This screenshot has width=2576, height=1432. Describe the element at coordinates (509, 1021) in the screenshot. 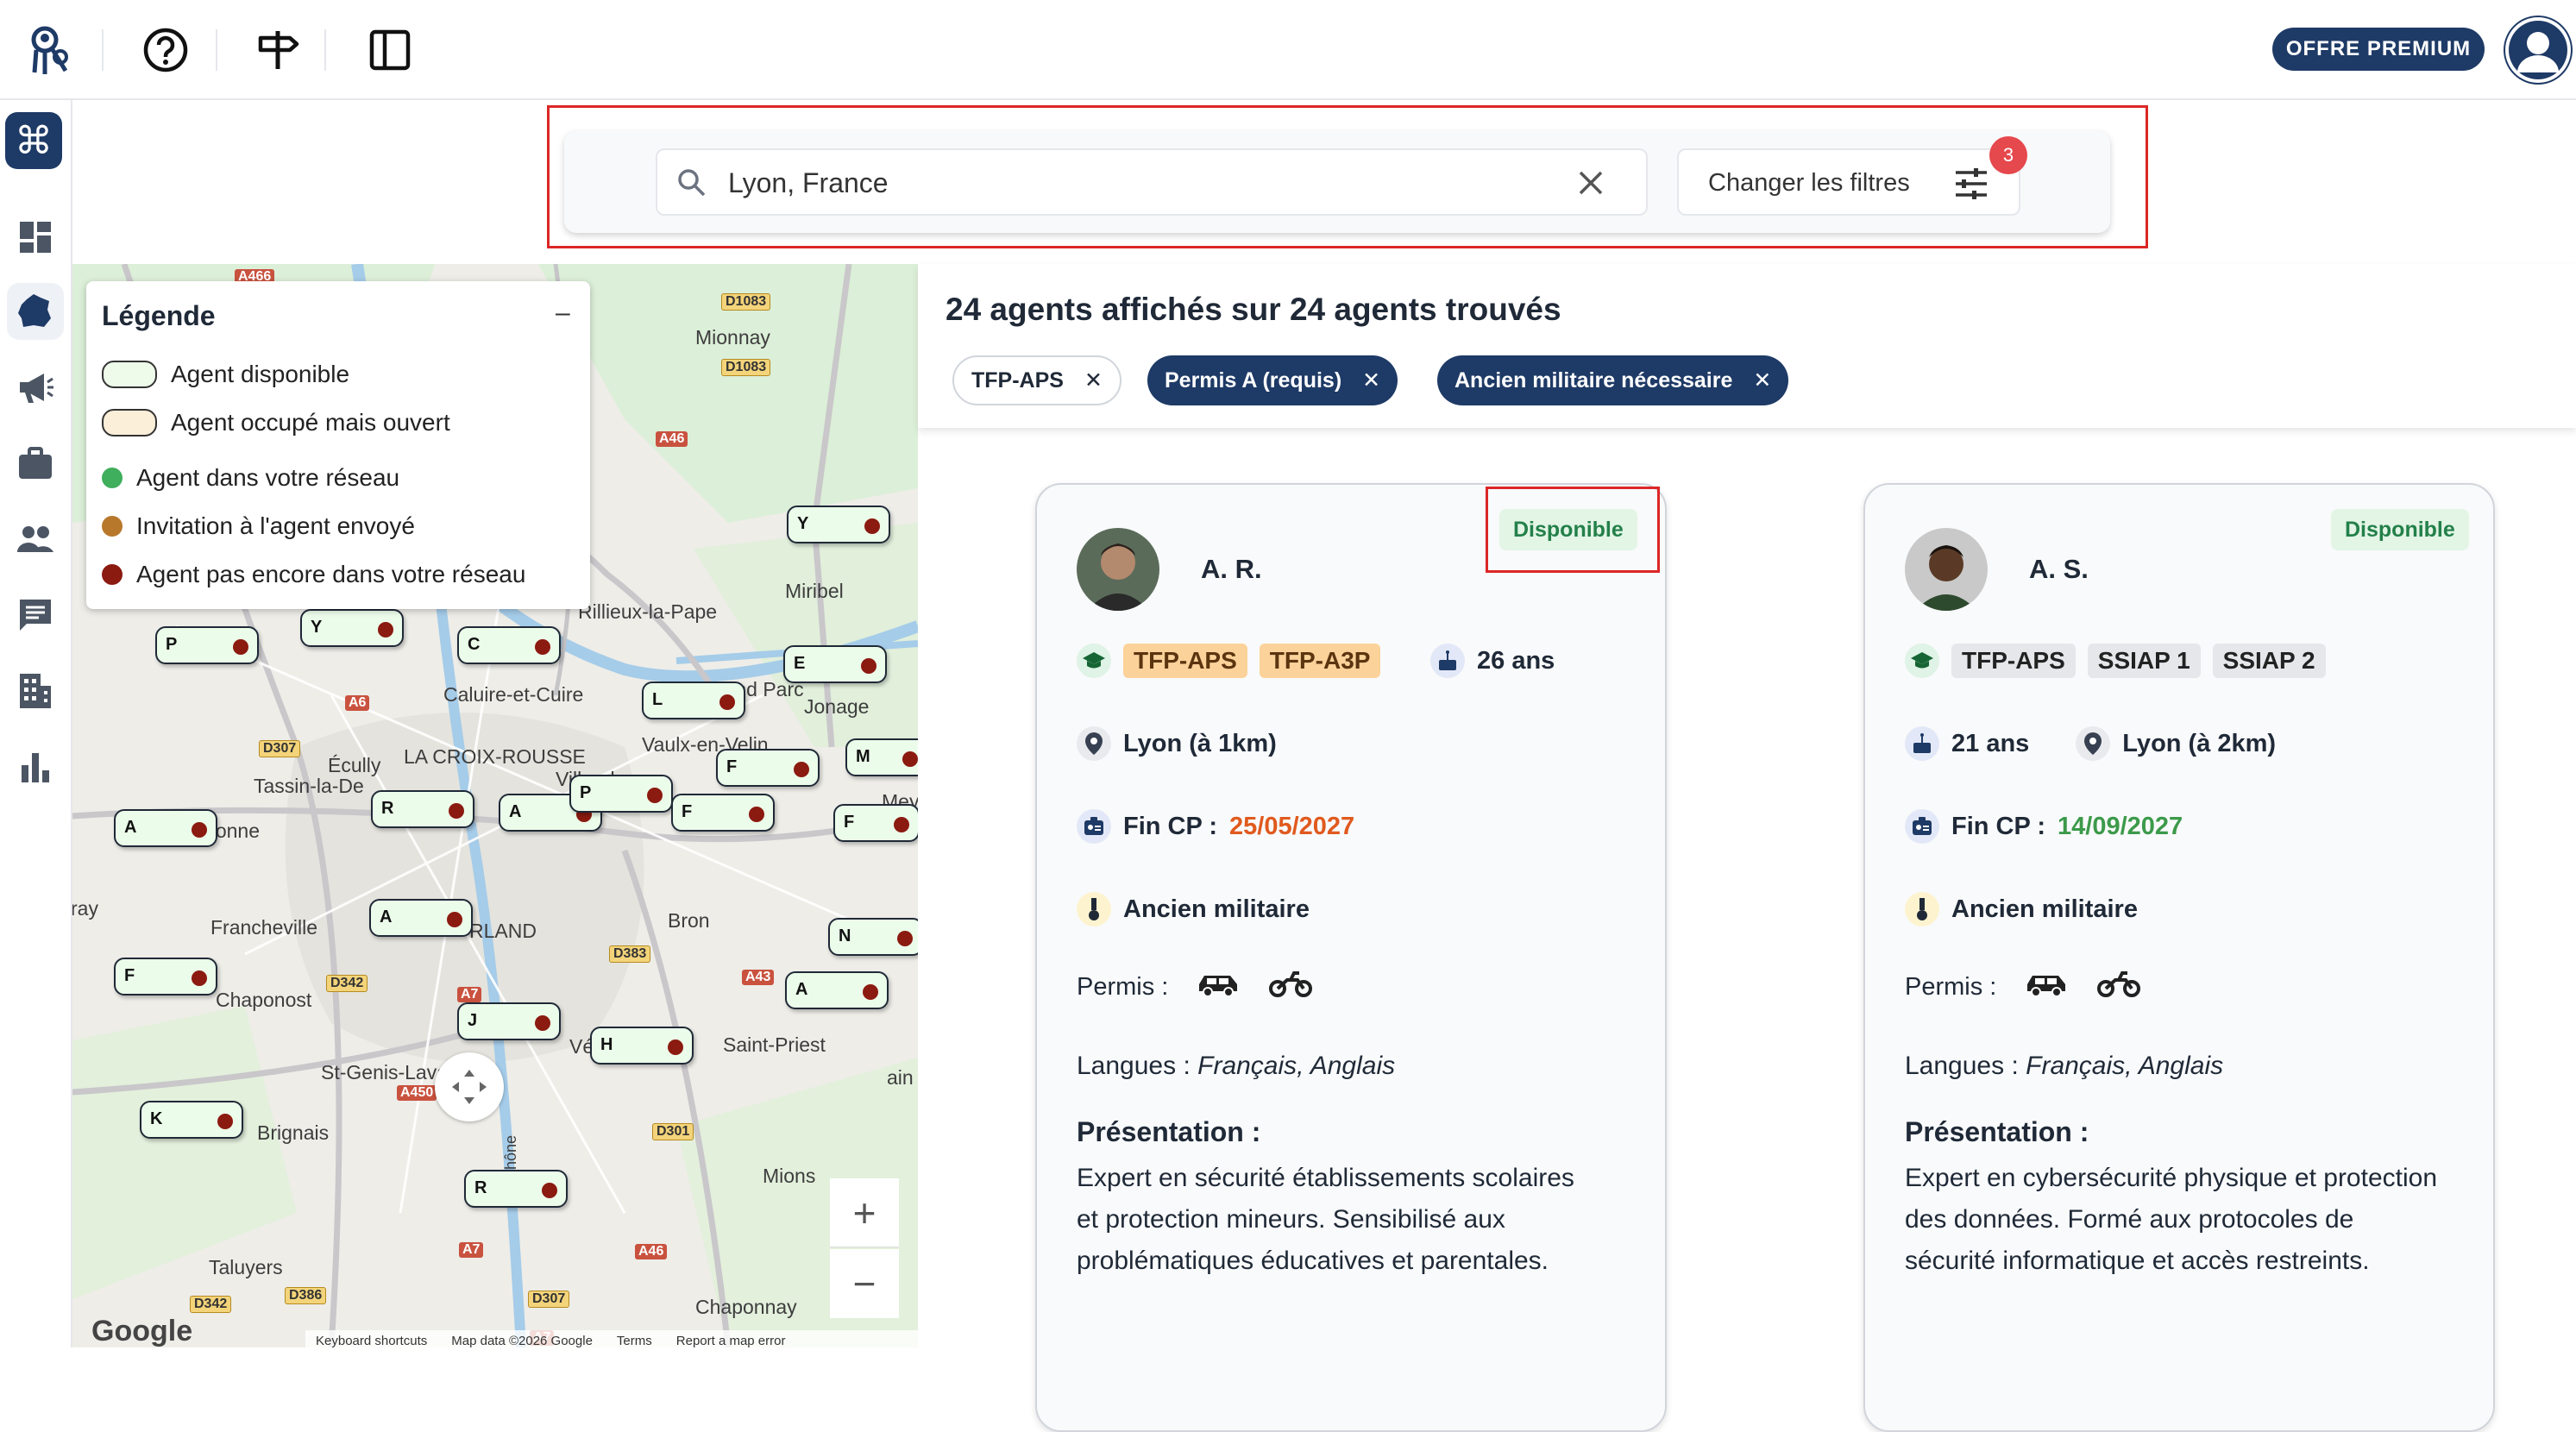

I see `agent-map-pin: J` at that location.